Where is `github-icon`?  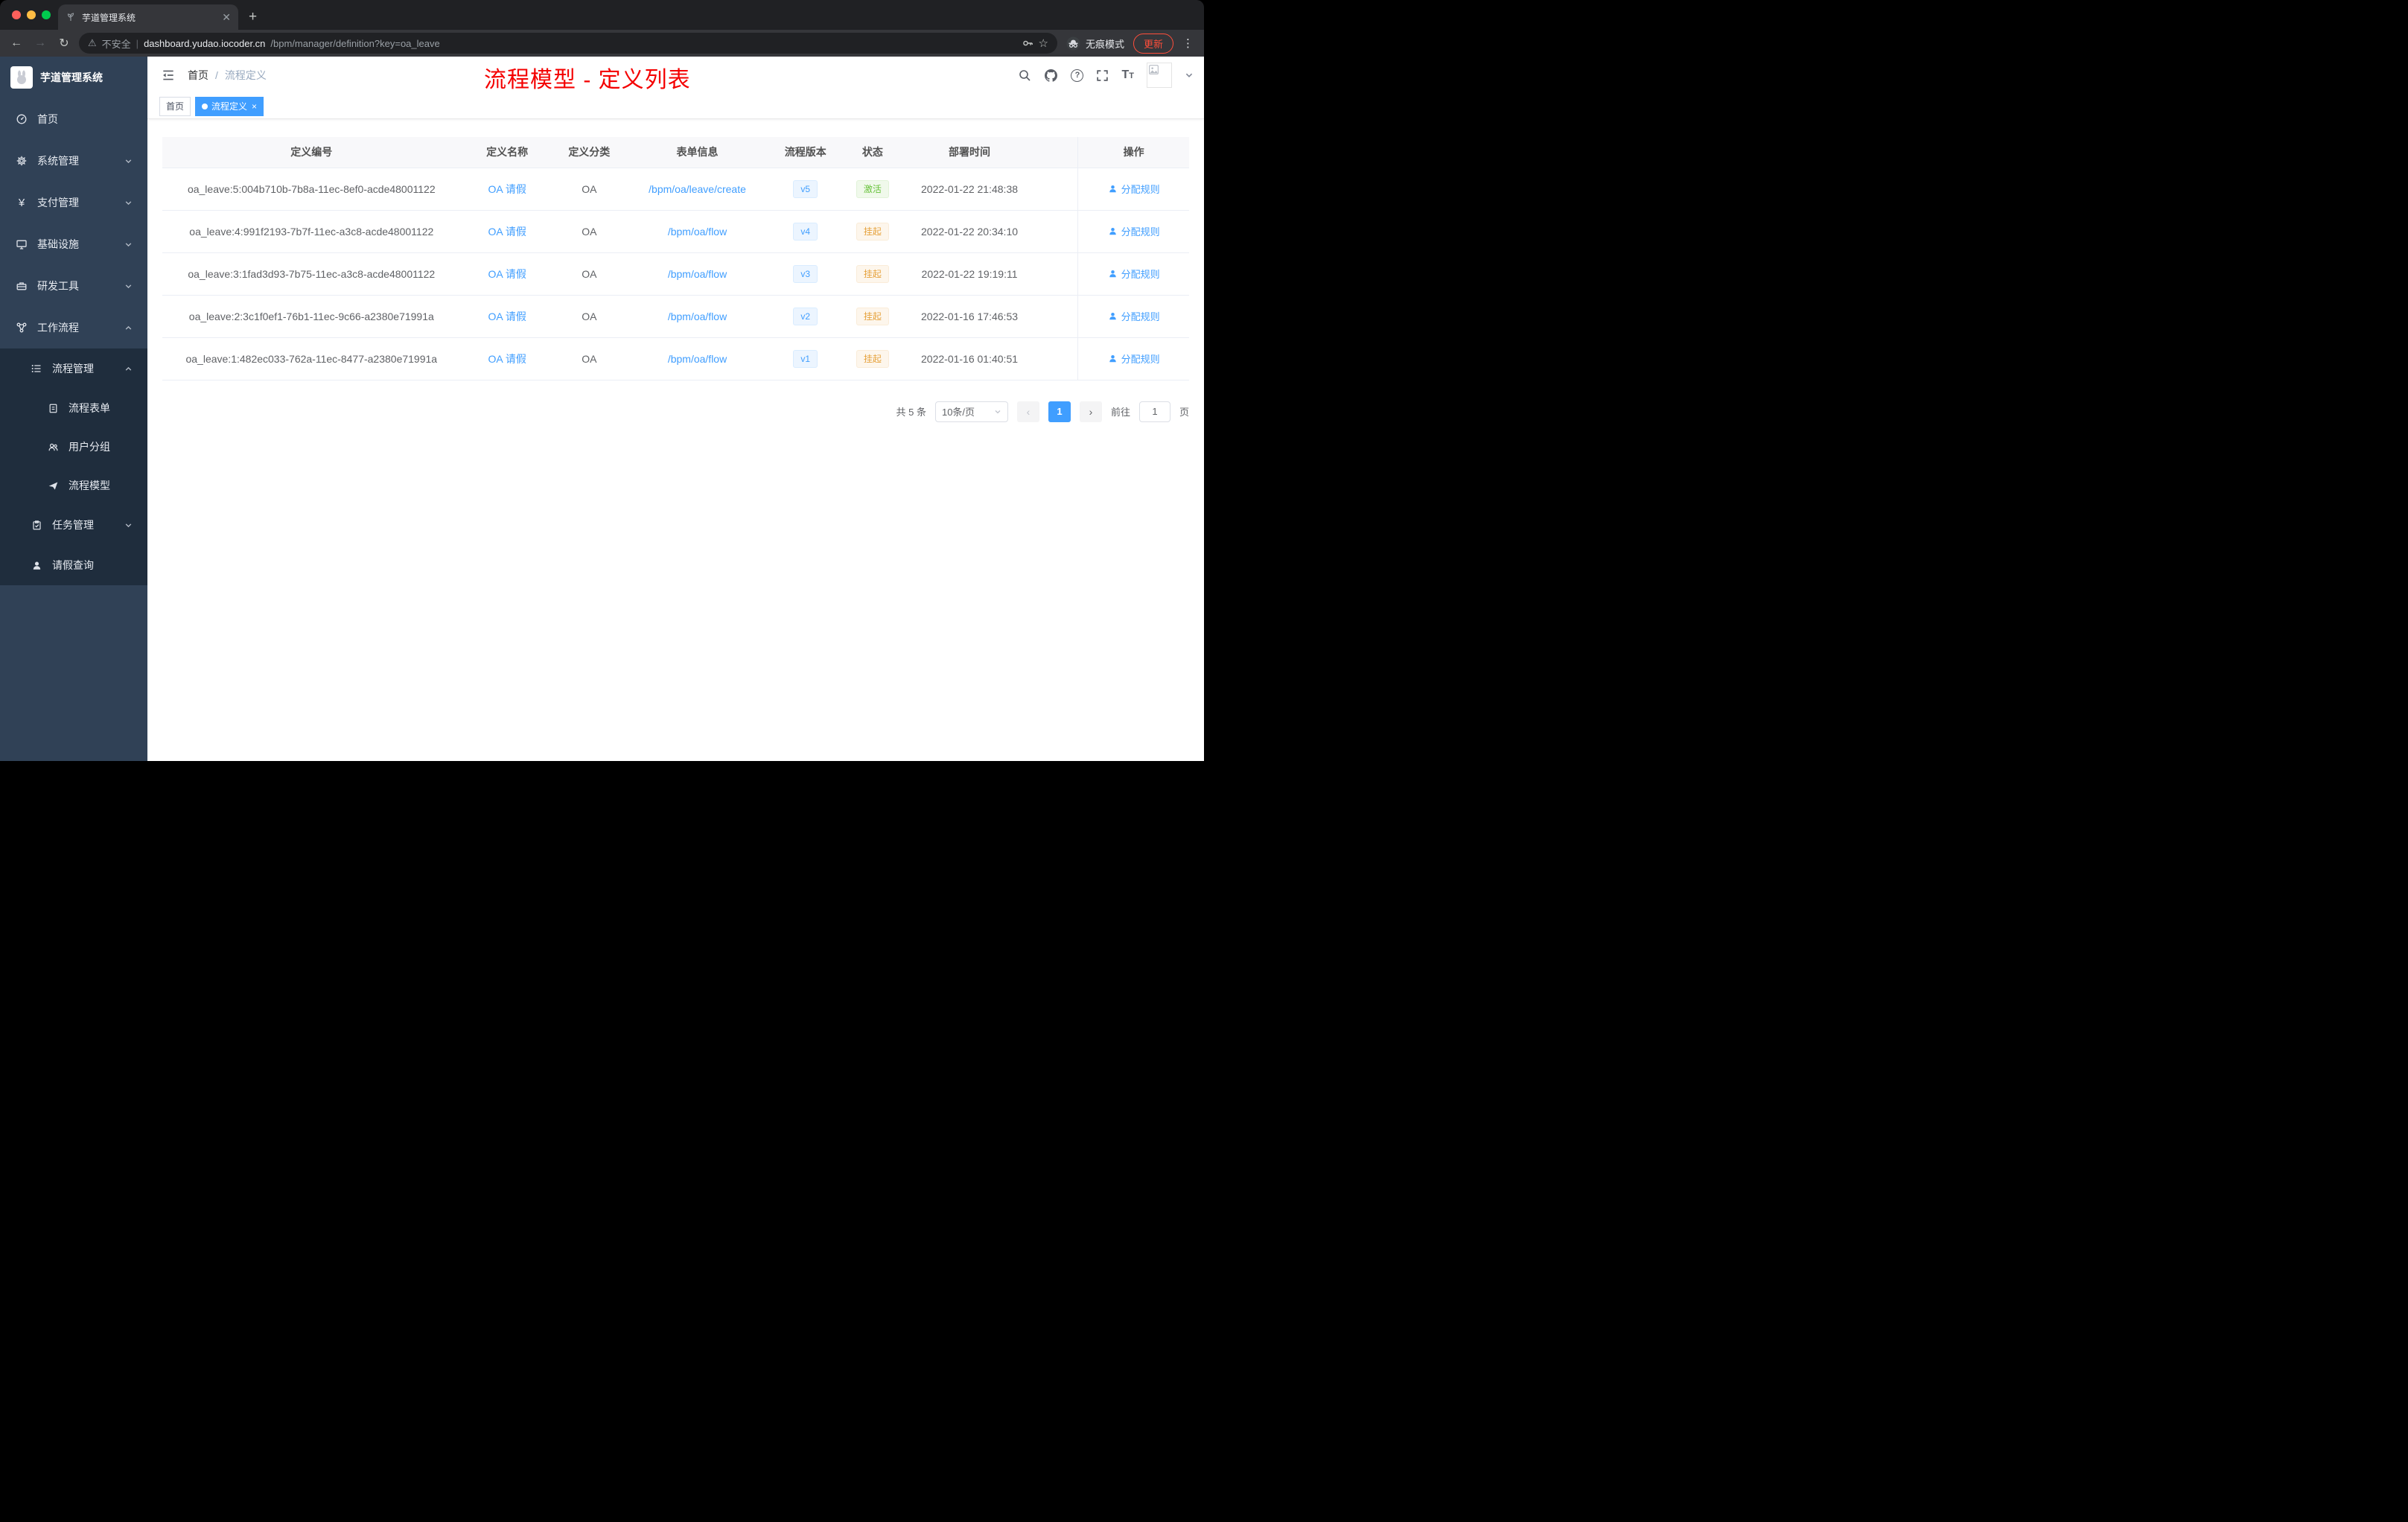
github-icon is located at coordinates (1051, 76).